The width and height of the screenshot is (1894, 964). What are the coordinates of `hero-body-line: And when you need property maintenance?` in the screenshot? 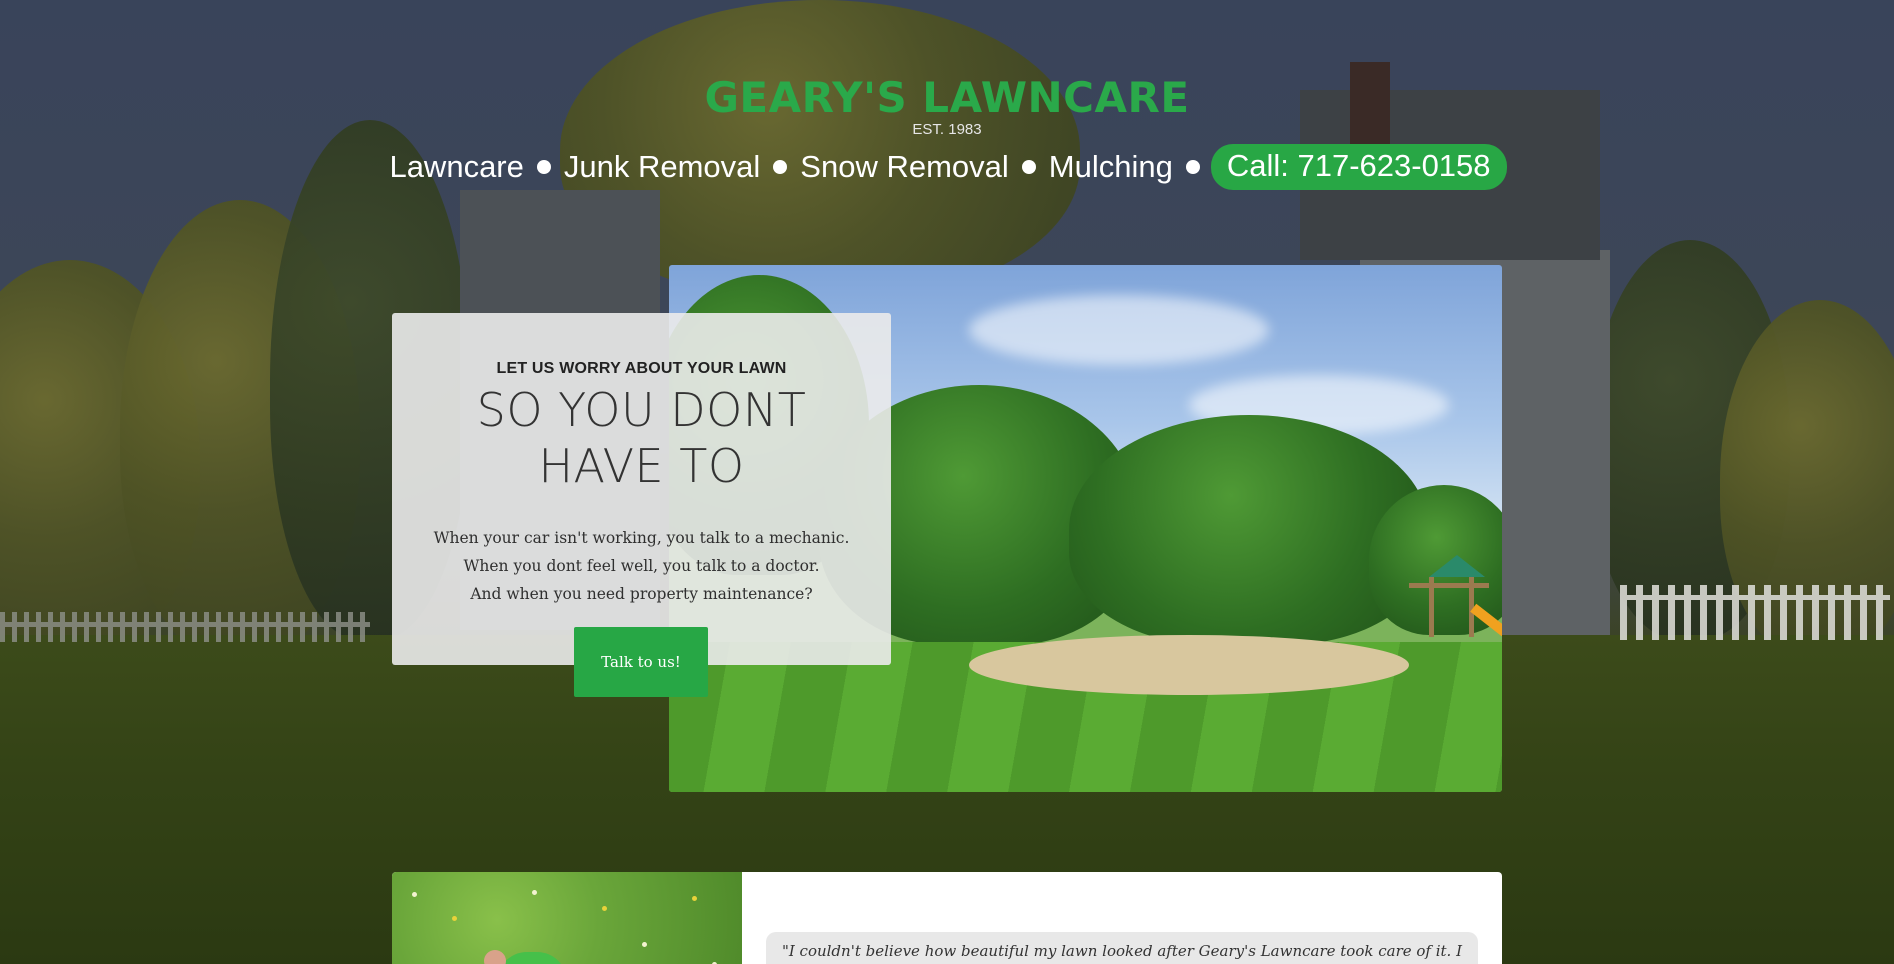 It's located at (641, 594).